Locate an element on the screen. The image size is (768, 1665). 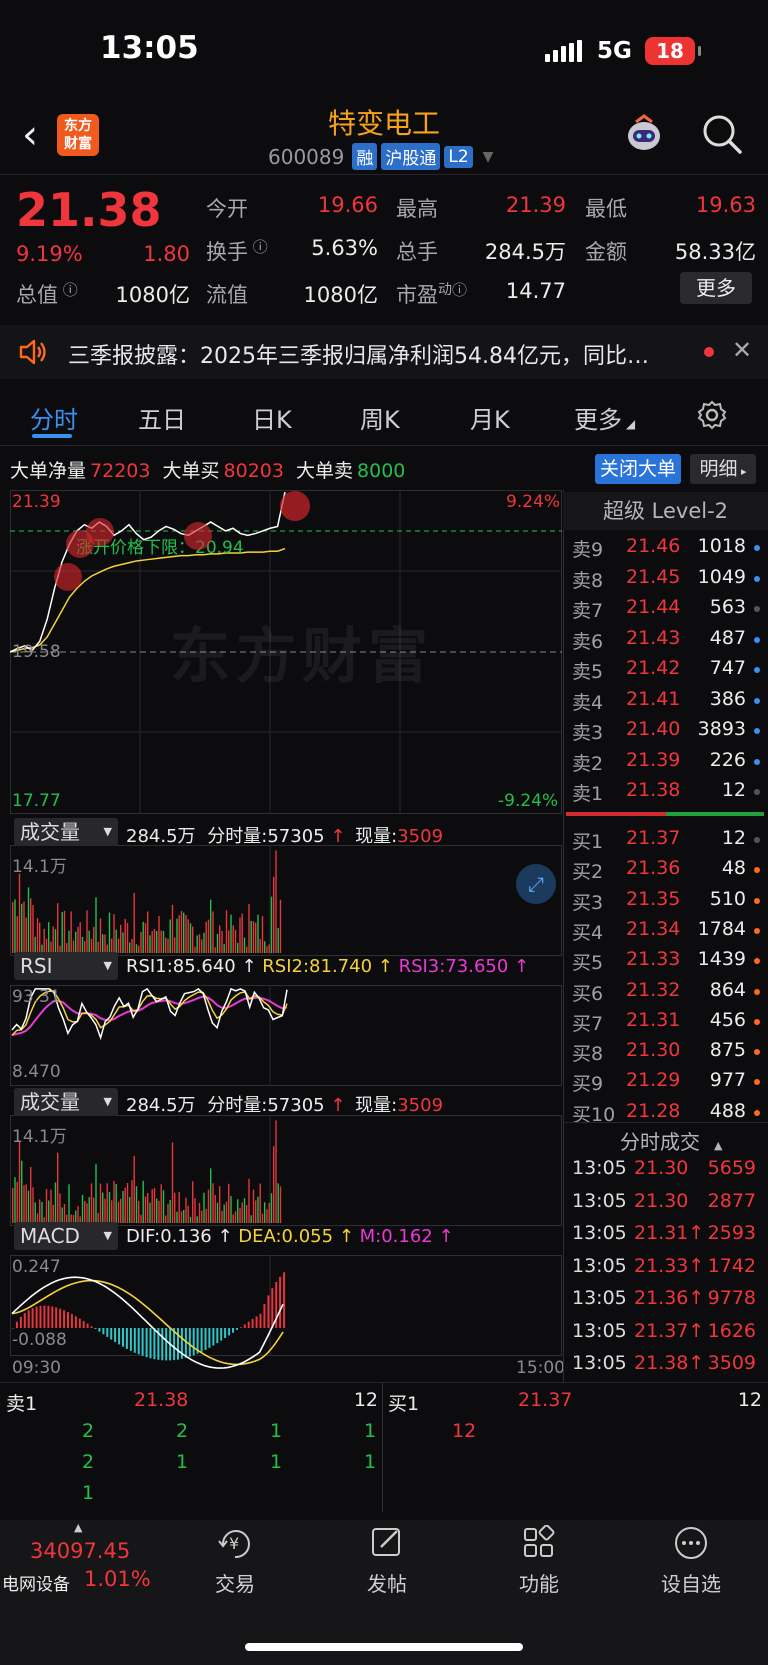
search-icon is located at coordinates (722, 134).